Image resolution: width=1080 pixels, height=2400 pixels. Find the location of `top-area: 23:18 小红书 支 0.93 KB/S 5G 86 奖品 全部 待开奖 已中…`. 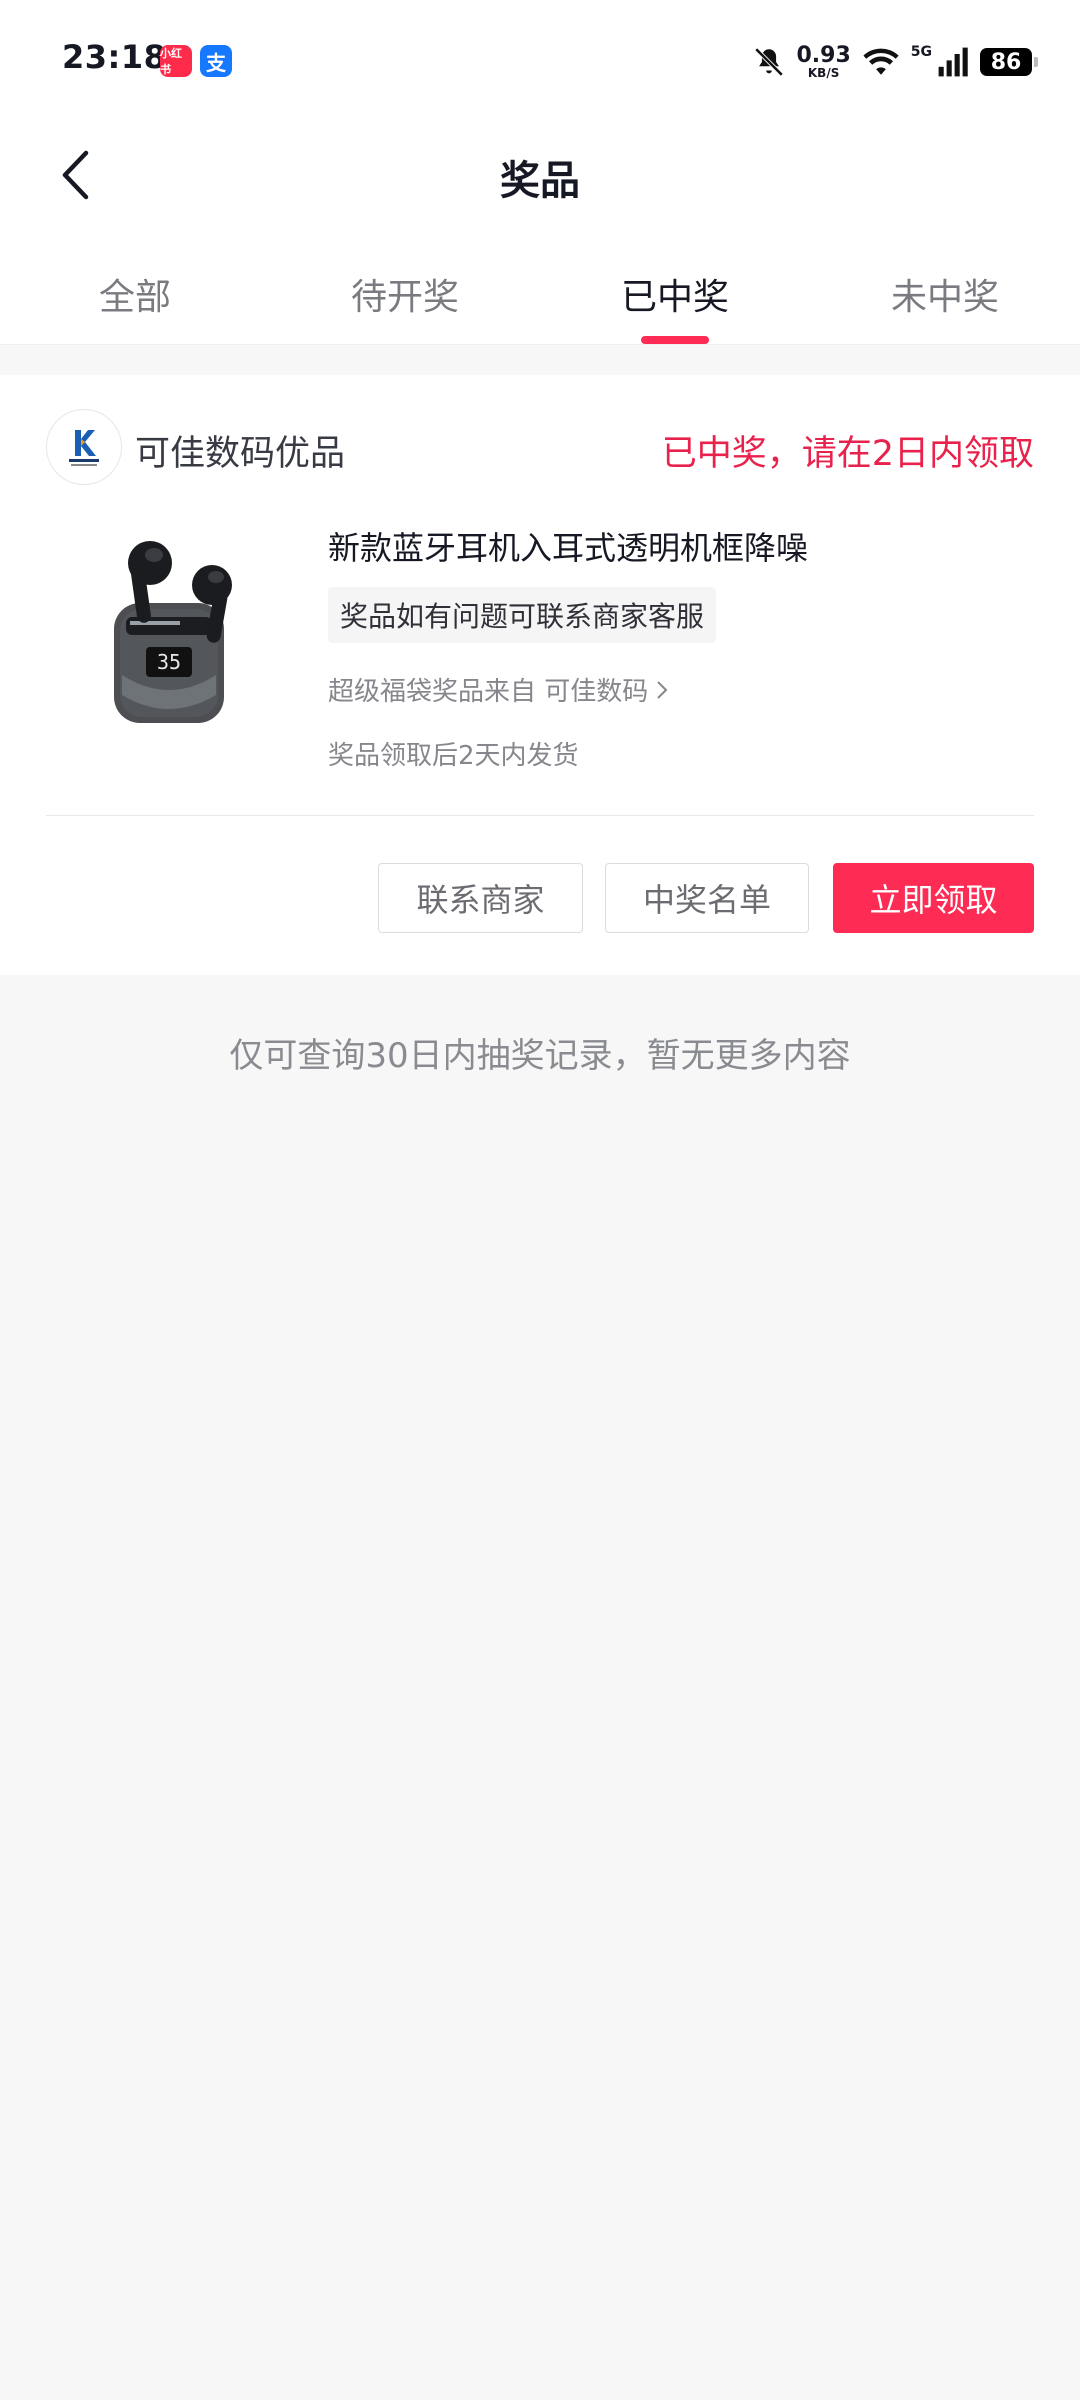

top-area: 23:18 小红书 支 0.93 KB/S 5G 86 奖品 全部 待开奖 已中… is located at coordinates (540, 172).